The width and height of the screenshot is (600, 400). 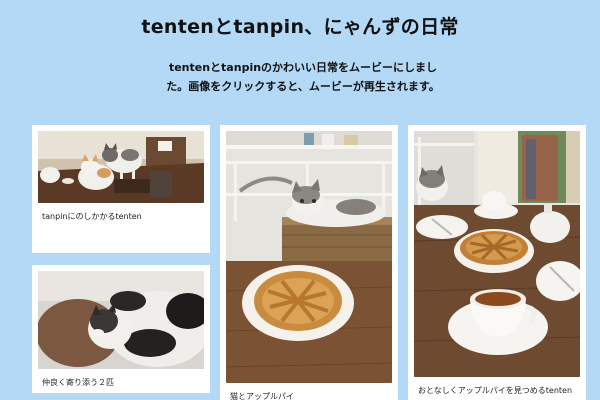 What do you see at coordinates (262, 396) in the screenshot?
I see `card-caption: 猫とアップルパイ` at bounding box center [262, 396].